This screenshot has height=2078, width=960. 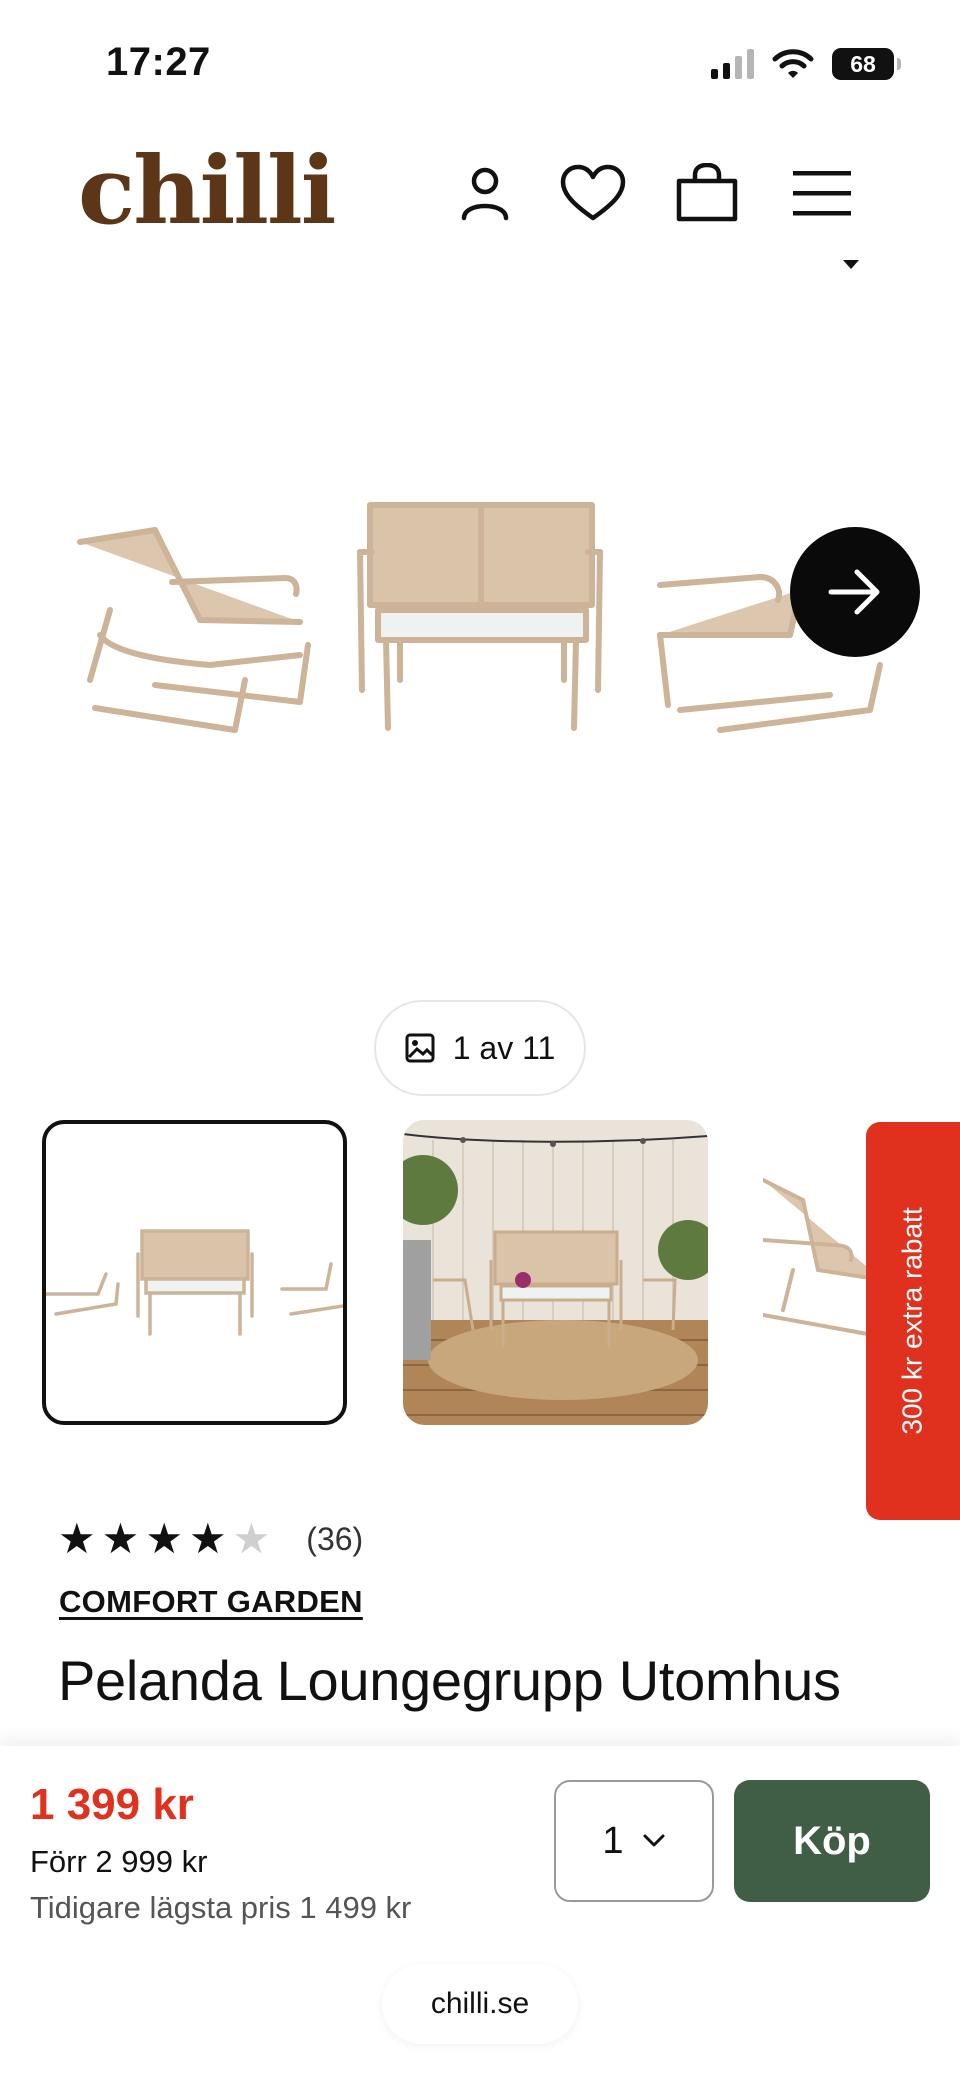 What do you see at coordinates (420, 1048) in the screenshot?
I see `image-icon` at bounding box center [420, 1048].